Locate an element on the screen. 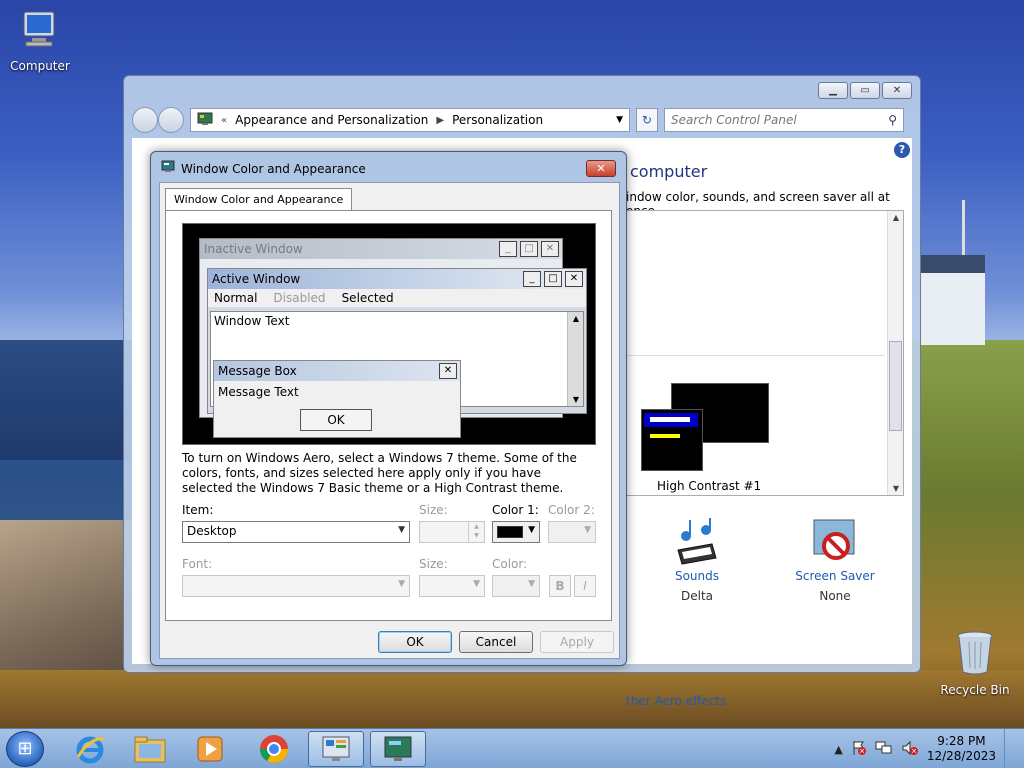 This screenshot has width=1024, height=768. theme-list: High Contrast #1 ▲ ▼ is located at coordinates (765, 353).